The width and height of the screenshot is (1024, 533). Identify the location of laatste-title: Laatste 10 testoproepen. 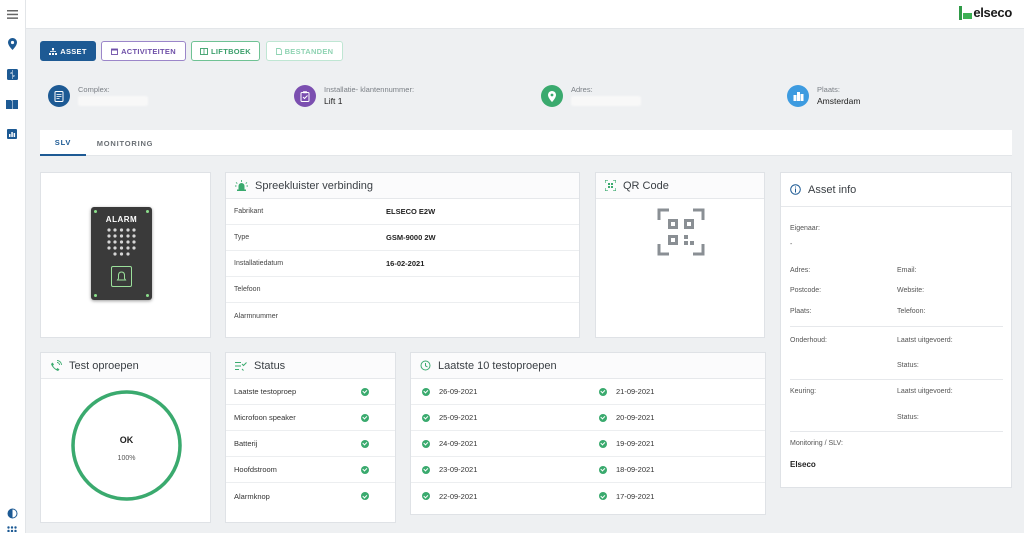
(497, 365).